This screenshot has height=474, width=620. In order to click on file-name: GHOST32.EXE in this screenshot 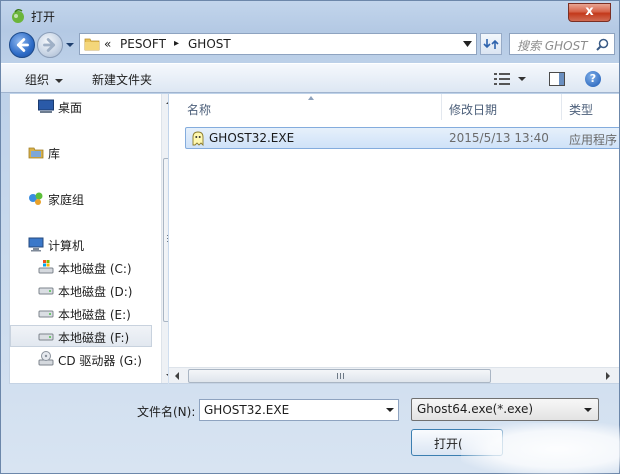, I will do `click(252, 138)`.